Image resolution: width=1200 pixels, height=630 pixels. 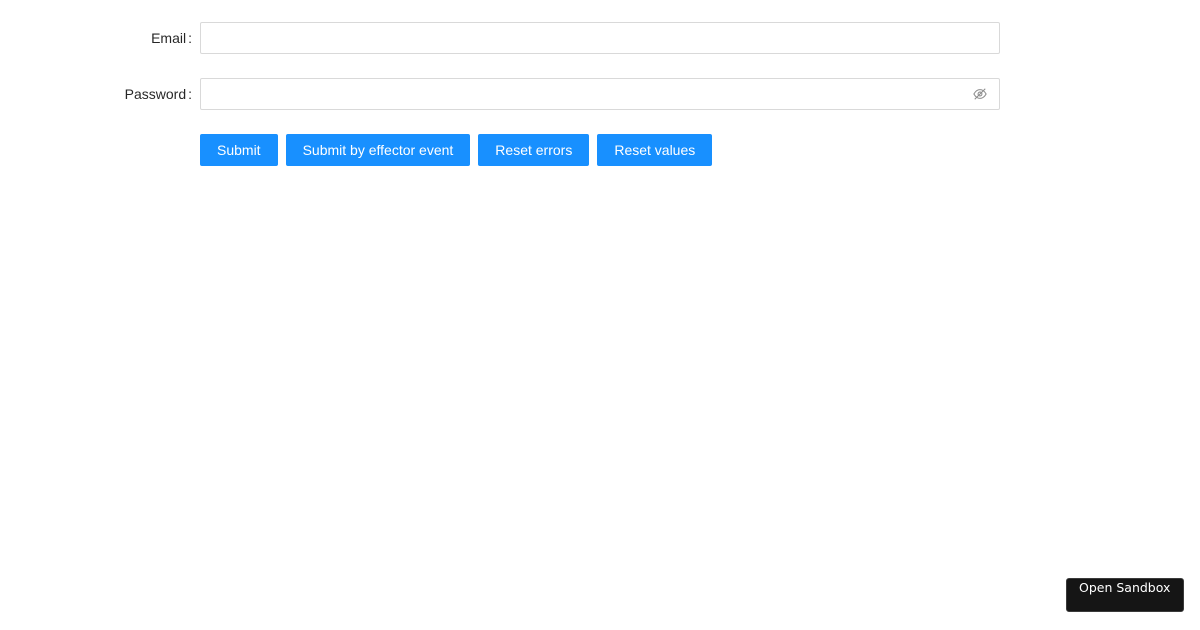 What do you see at coordinates (239, 150) in the screenshot?
I see `submit-button: Submit` at bounding box center [239, 150].